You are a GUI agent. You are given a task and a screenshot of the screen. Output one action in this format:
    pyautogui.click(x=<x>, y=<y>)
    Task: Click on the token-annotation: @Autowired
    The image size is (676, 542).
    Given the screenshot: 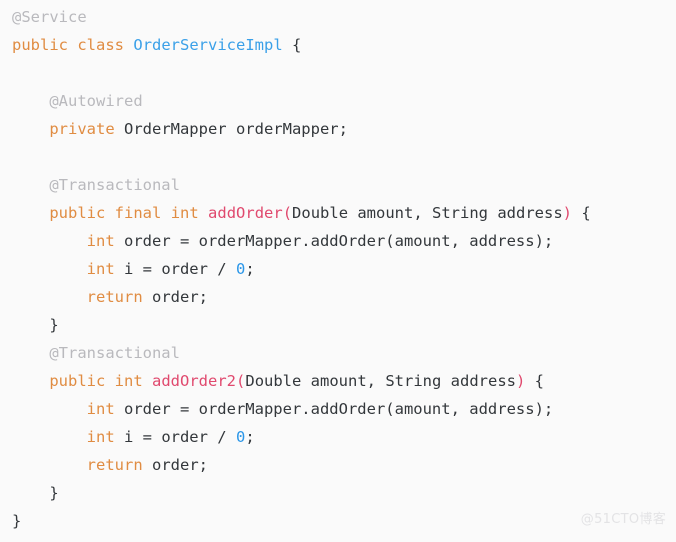 What is the action you would take?
    pyautogui.click(x=96, y=101)
    